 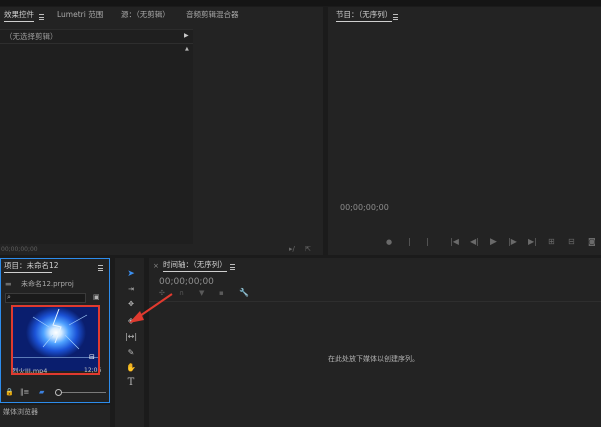 I want to click on project-tab-underline, so click(x=28, y=272).